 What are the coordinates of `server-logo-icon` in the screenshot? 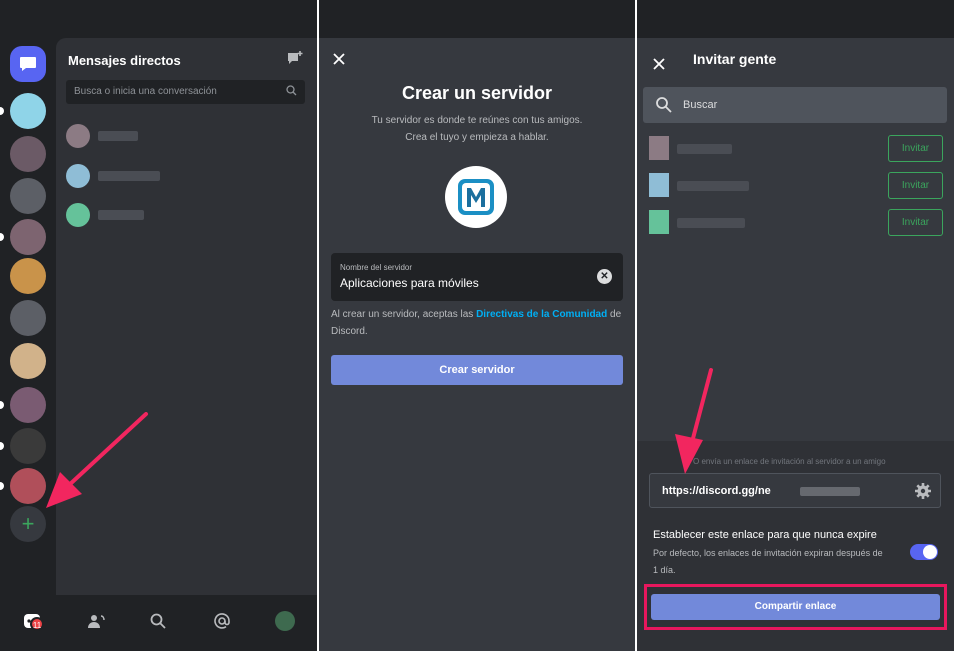 It's located at (476, 197).